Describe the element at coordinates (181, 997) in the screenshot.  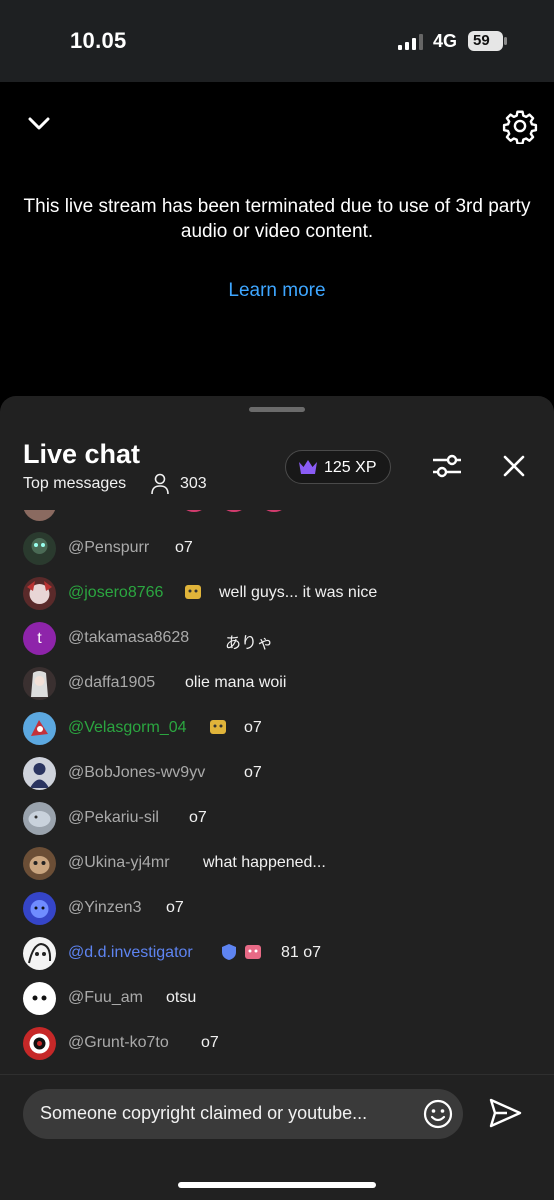
I see `message-text: otsu` at that location.